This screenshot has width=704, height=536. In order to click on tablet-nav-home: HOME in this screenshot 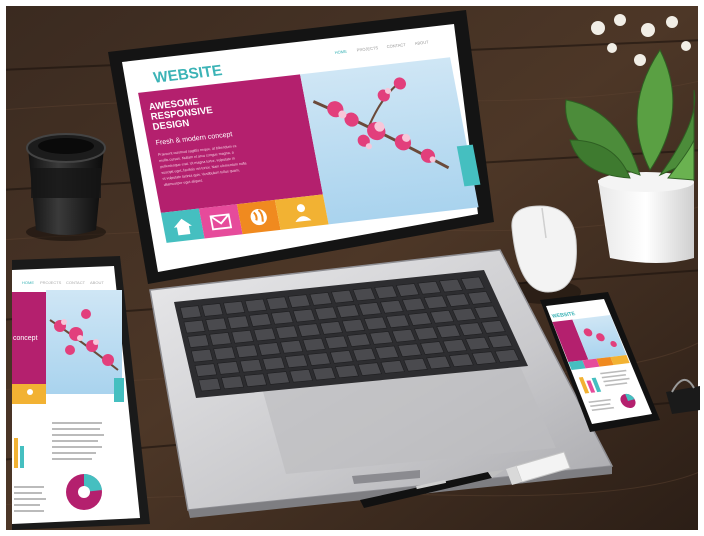, I will do `click(28, 282)`.